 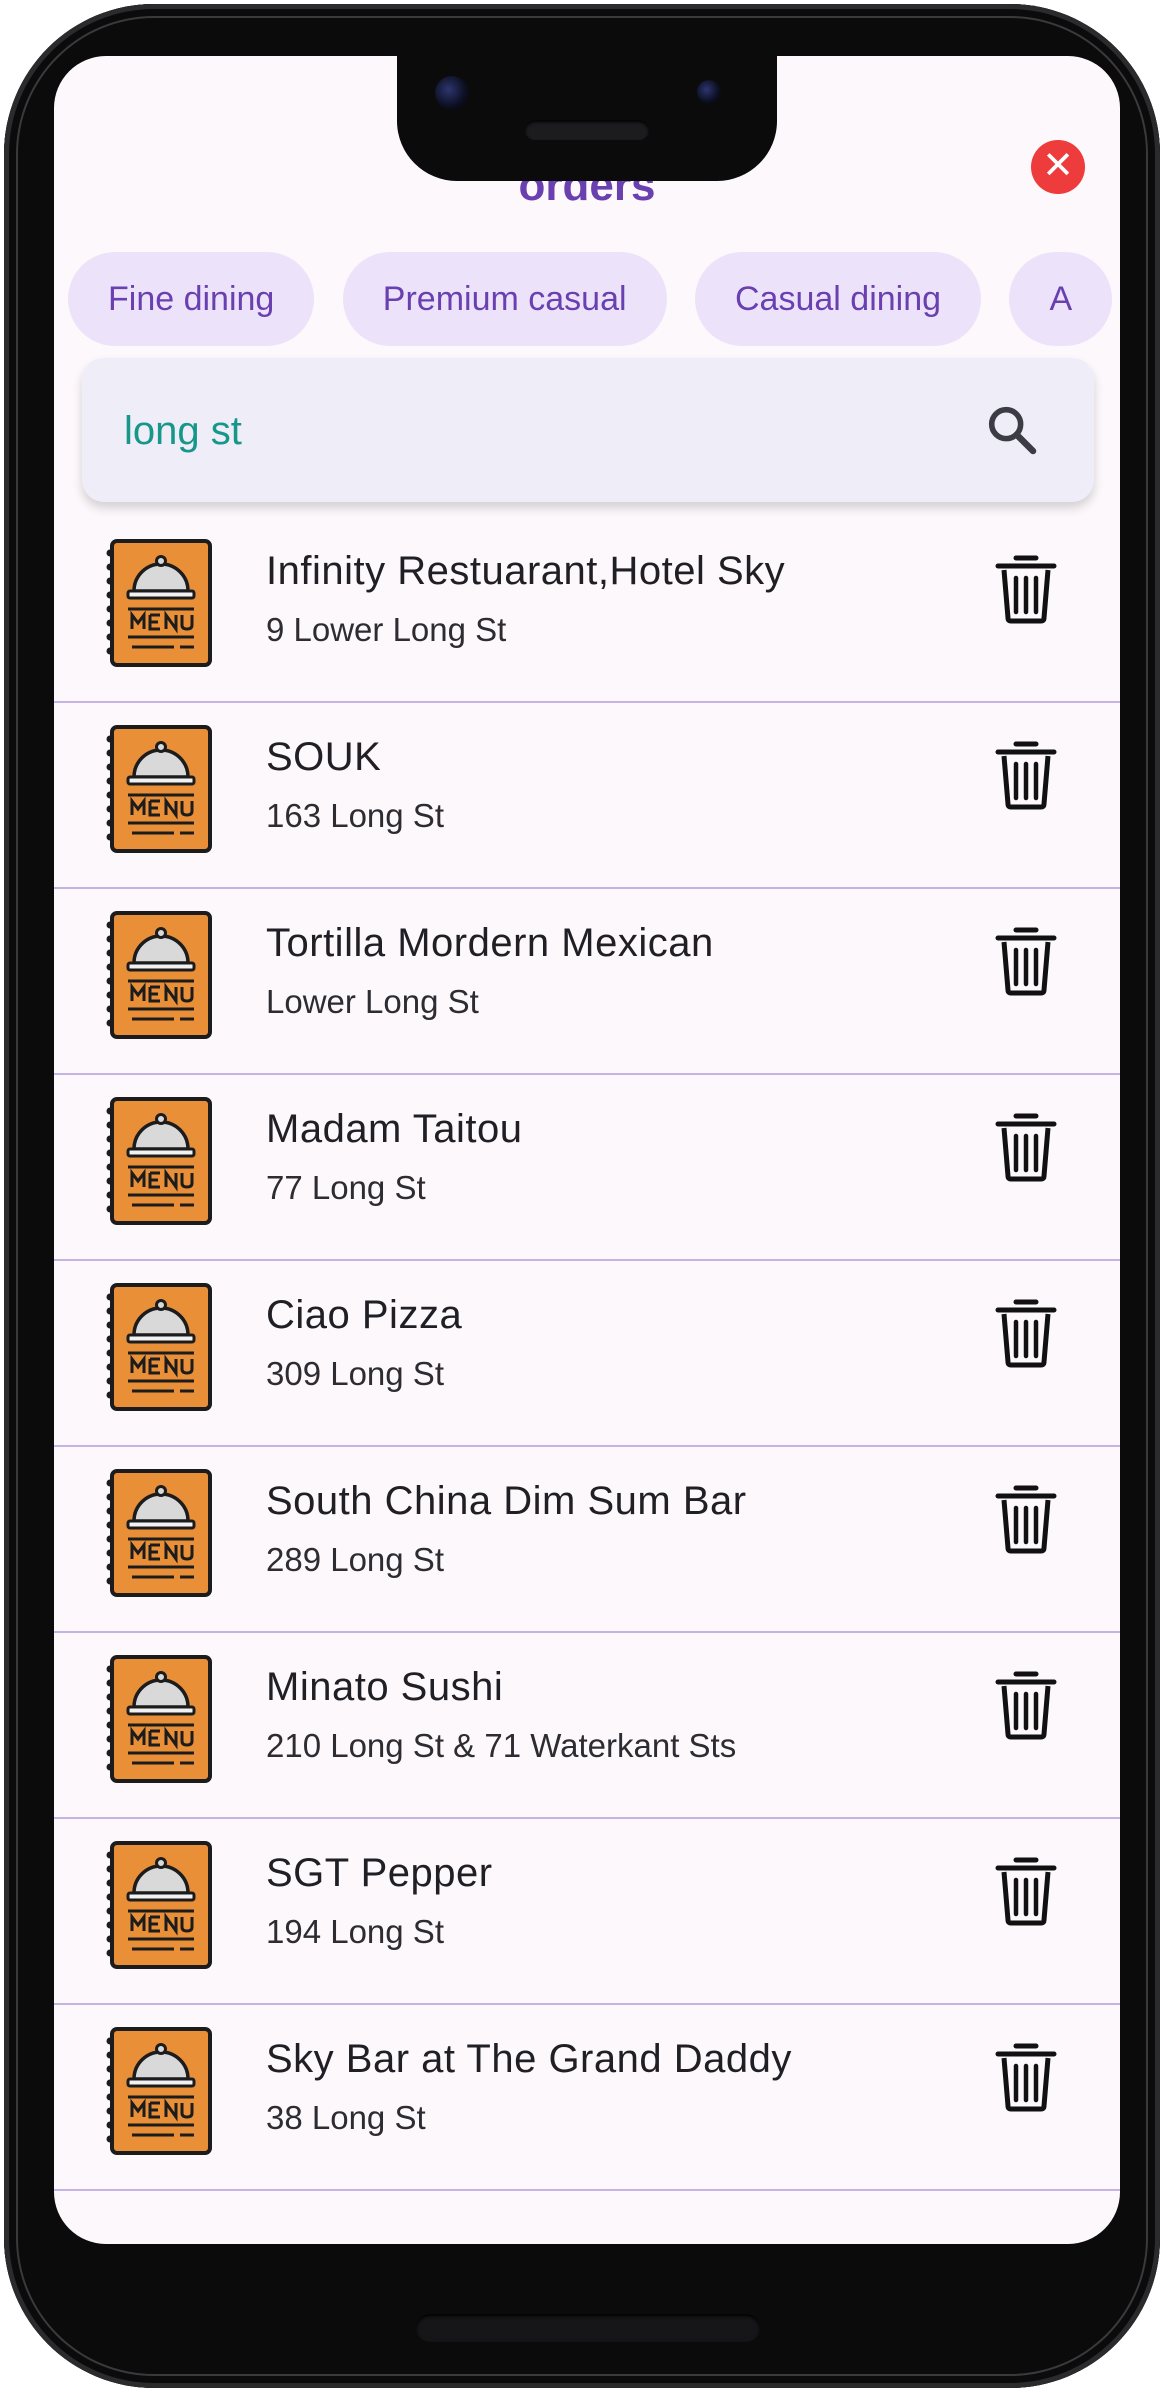 I want to click on restaurant-name: Ciao Pizza, so click(x=364, y=1315).